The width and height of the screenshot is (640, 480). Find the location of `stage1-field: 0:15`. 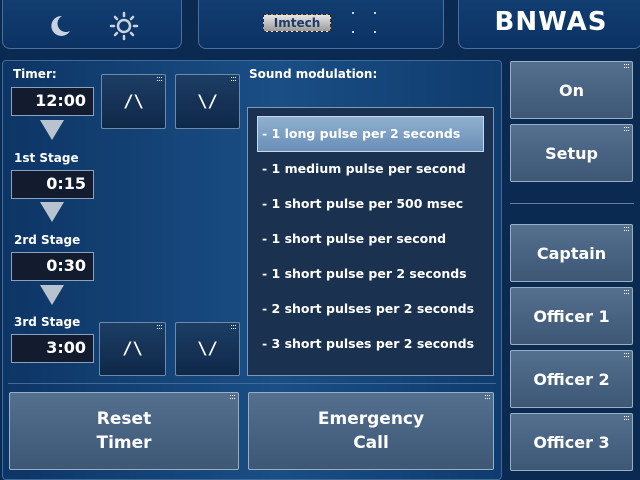

stage1-field: 0:15 is located at coordinates (52, 184).